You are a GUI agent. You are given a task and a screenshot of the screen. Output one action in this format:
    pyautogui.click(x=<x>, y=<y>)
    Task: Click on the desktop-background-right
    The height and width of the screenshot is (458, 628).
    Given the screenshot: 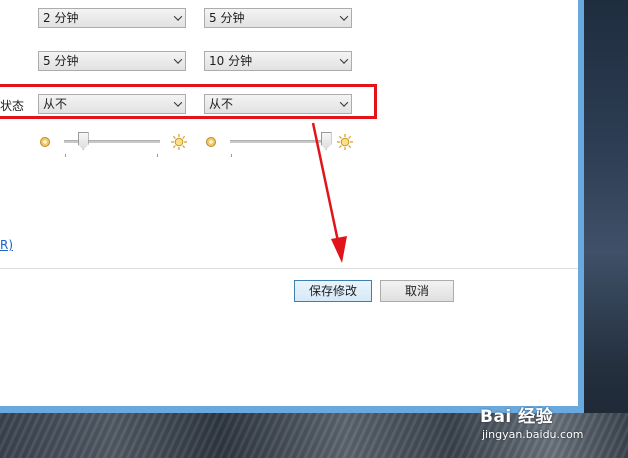 What is the action you would take?
    pyautogui.click(x=606, y=229)
    